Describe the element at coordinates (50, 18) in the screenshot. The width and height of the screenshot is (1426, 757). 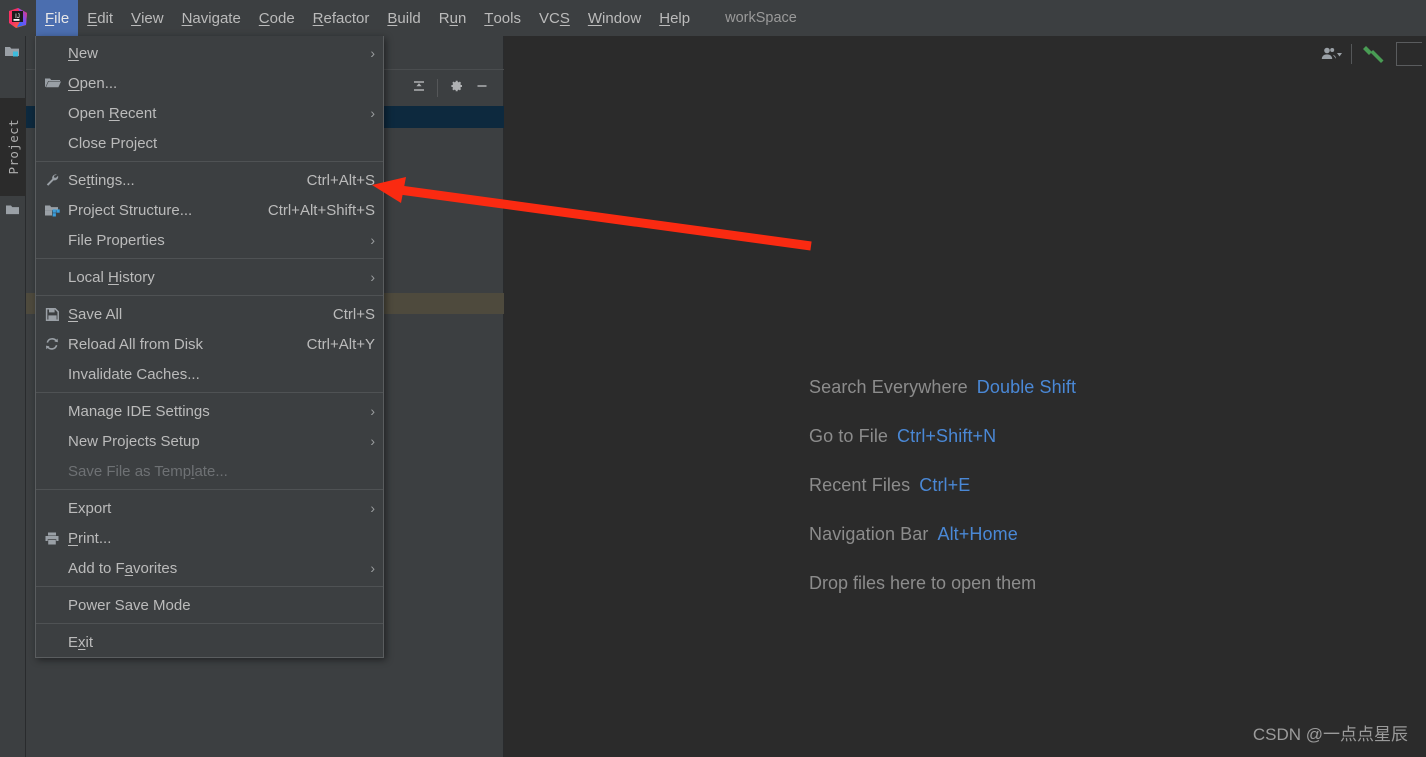
I see `menu-file-mnemonic: F` at that location.